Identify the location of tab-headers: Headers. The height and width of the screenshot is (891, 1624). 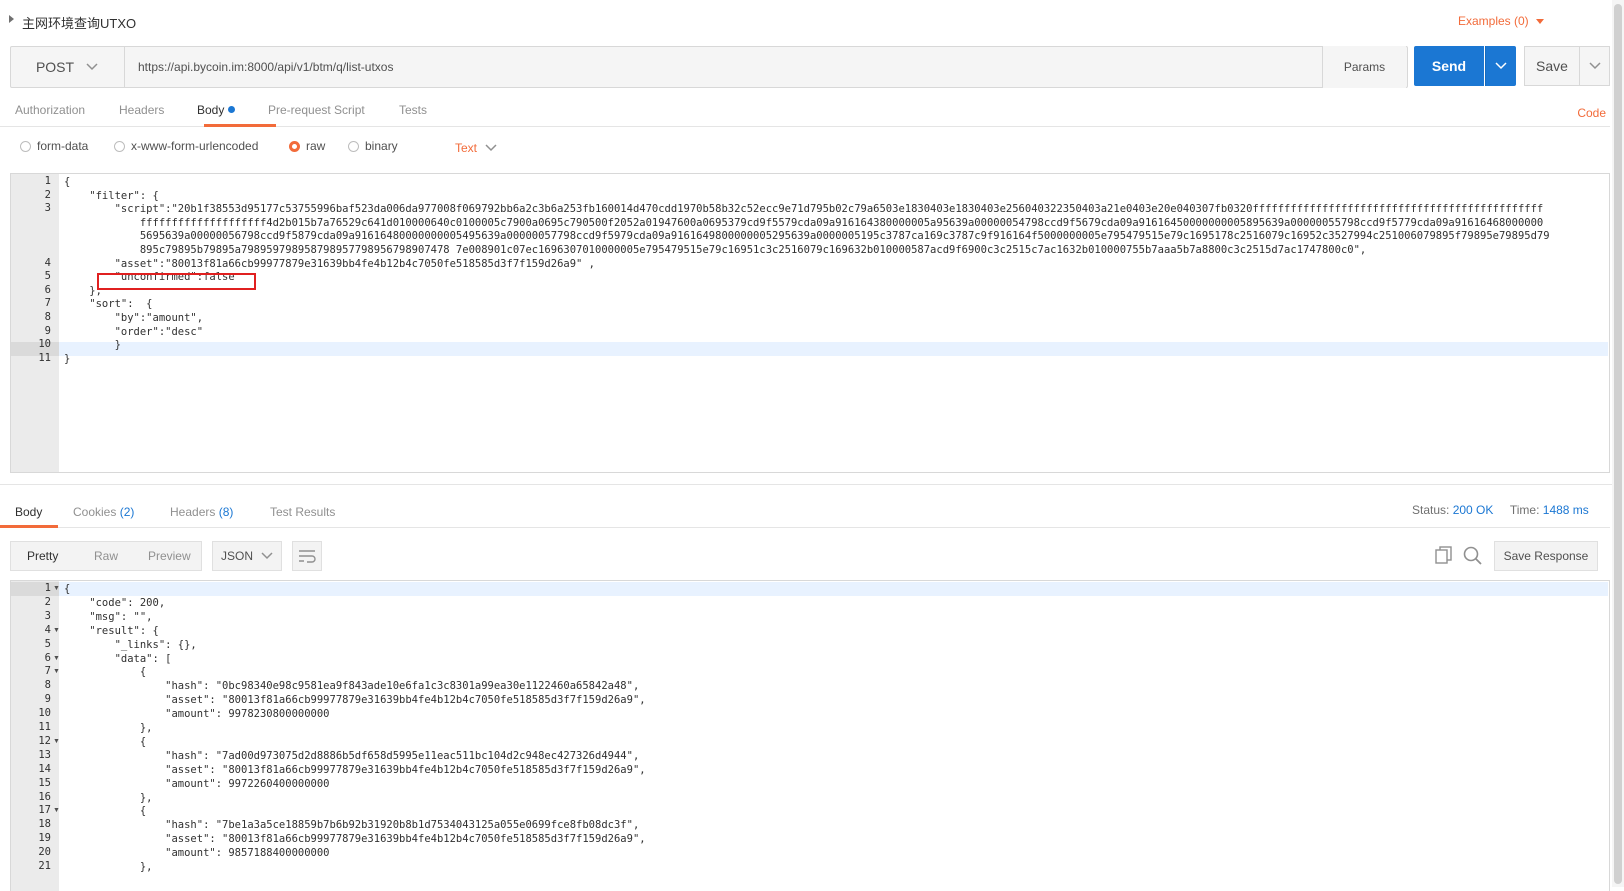
(141, 110).